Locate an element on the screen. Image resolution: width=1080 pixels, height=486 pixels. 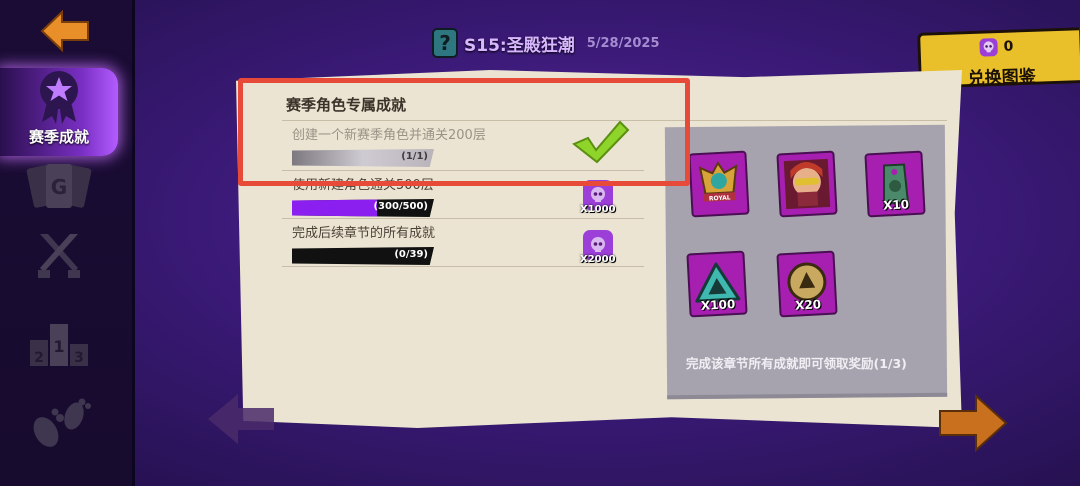
reward-tile-tag: X10 is located at coordinates (895, 184).